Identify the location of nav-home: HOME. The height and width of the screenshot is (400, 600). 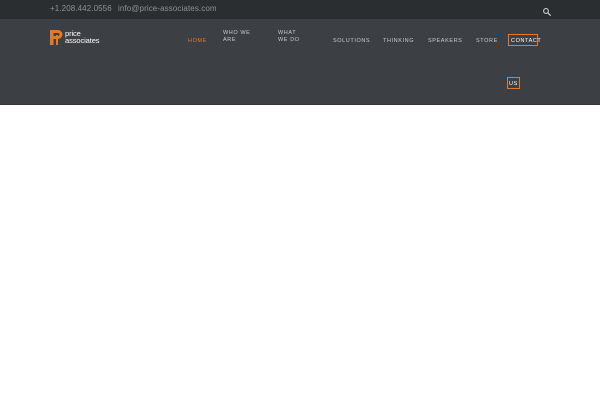
(197, 41).